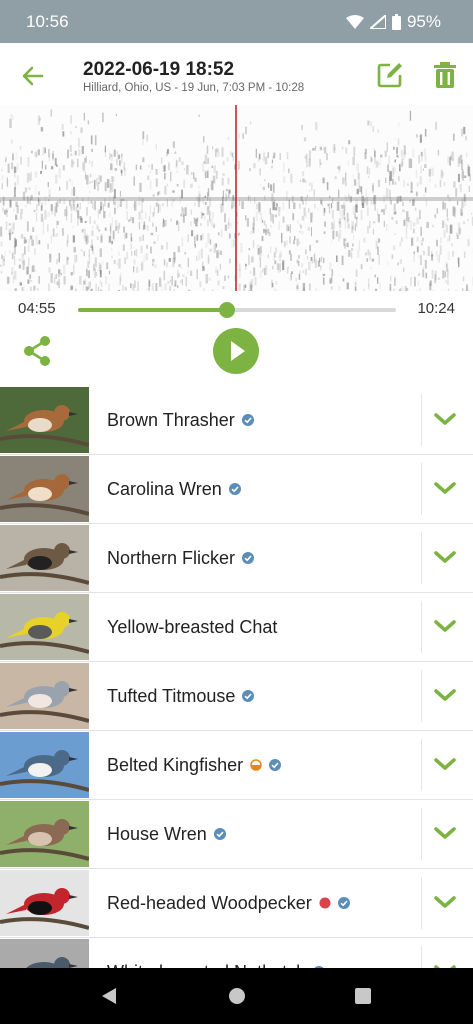 The image size is (473, 1024). Describe the element at coordinates (37, 308) in the screenshot. I see `current-time: 04:55` at that location.